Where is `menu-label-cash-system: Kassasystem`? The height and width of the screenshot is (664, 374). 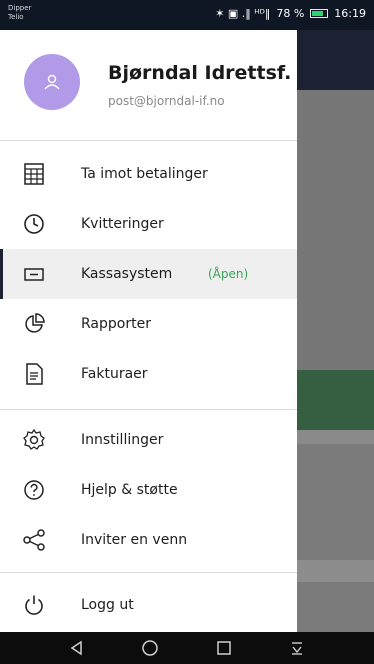 menu-label-cash-system: Kassasystem is located at coordinates (127, 274).